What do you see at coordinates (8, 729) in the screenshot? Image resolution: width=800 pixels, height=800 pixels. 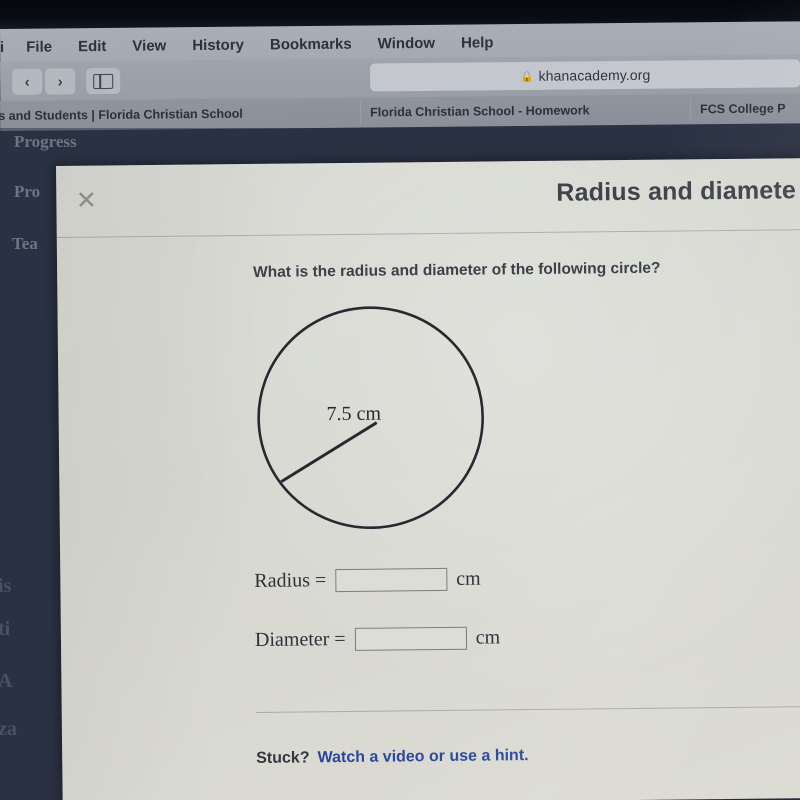 I see `background-fragment-4: za` at bounding box center [8, 729].